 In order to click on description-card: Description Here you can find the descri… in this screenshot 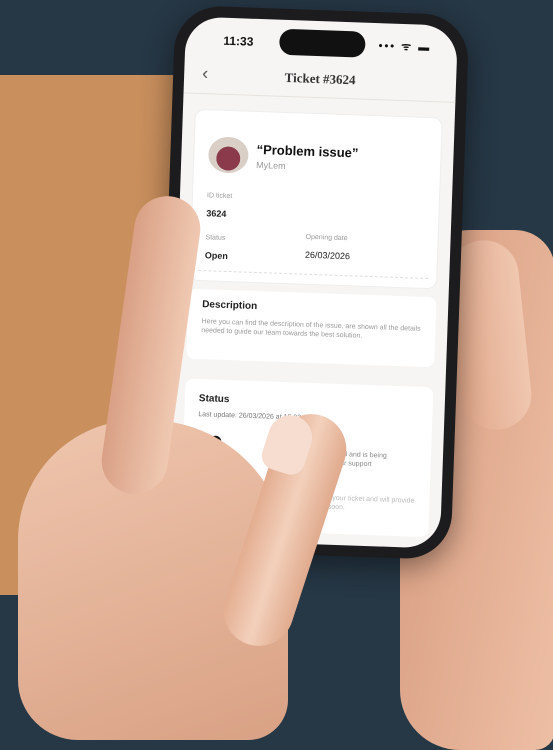, I will do `click(311, 328)`.